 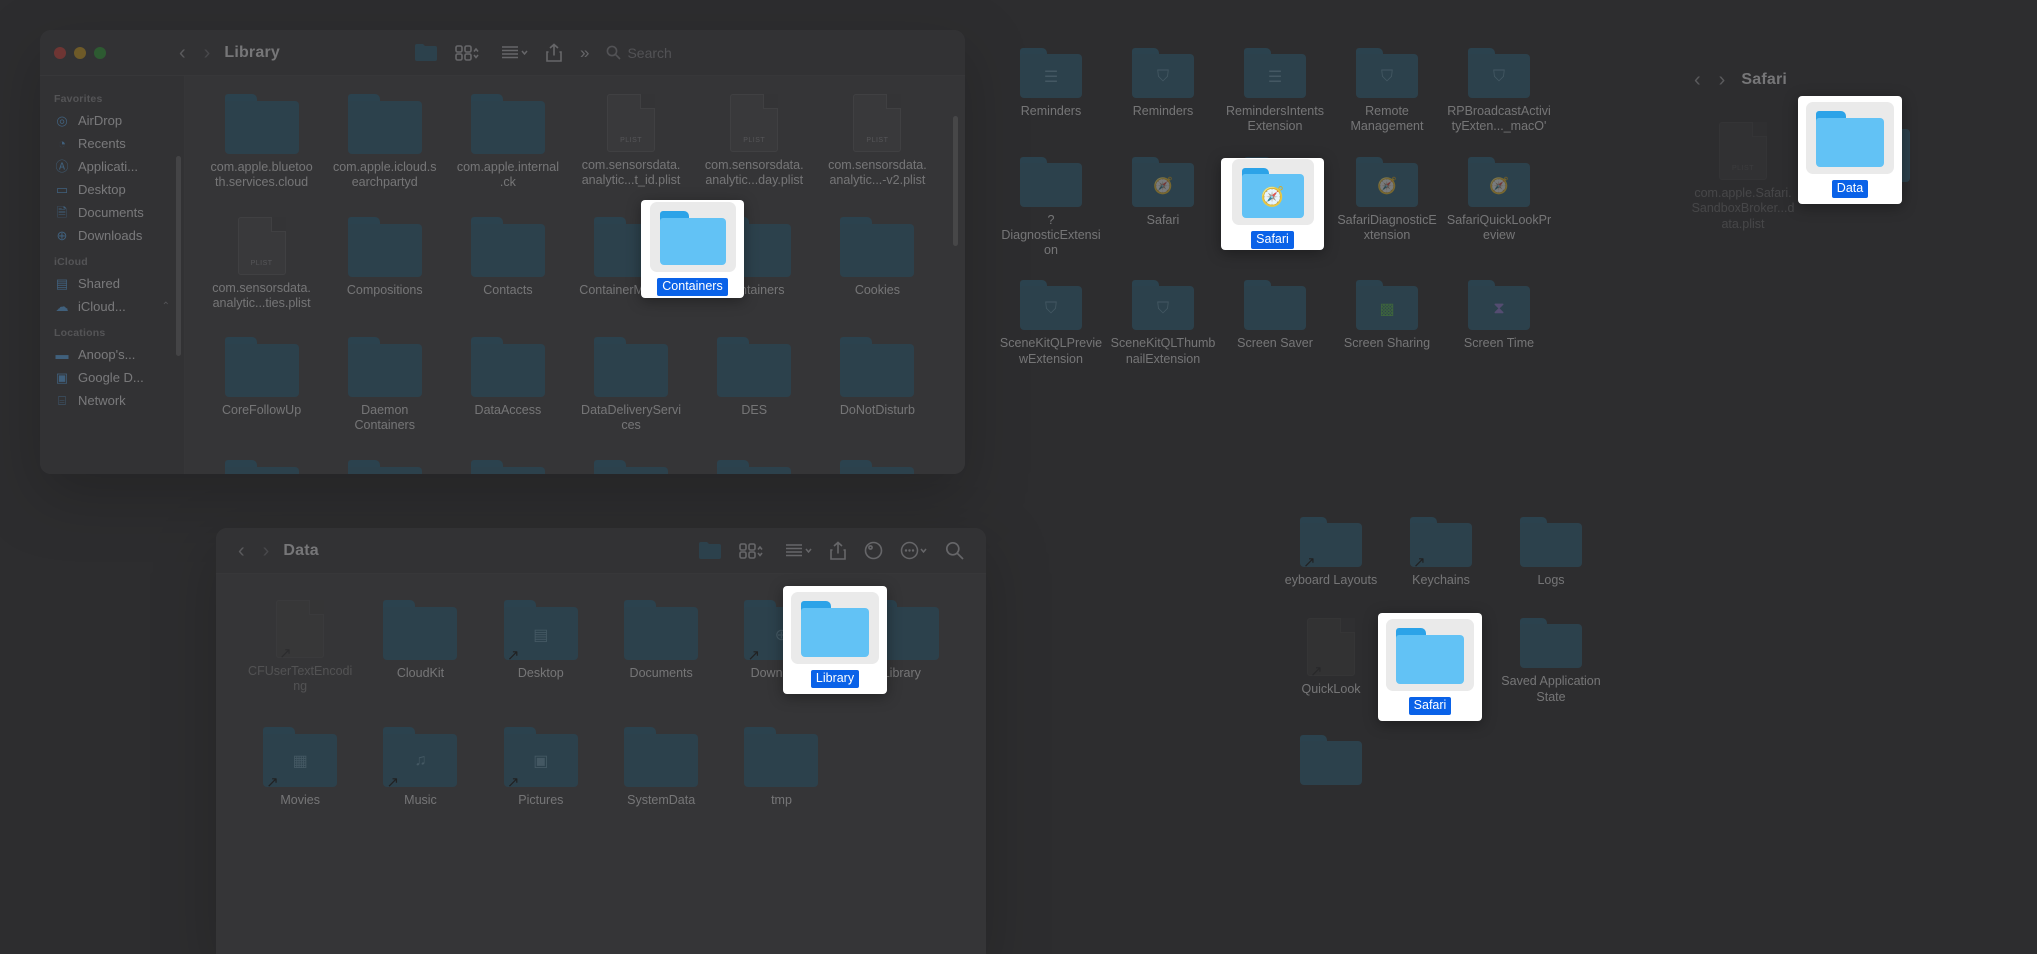 I want to click on library-toolbar: » Search, so click(x=615, y=53).